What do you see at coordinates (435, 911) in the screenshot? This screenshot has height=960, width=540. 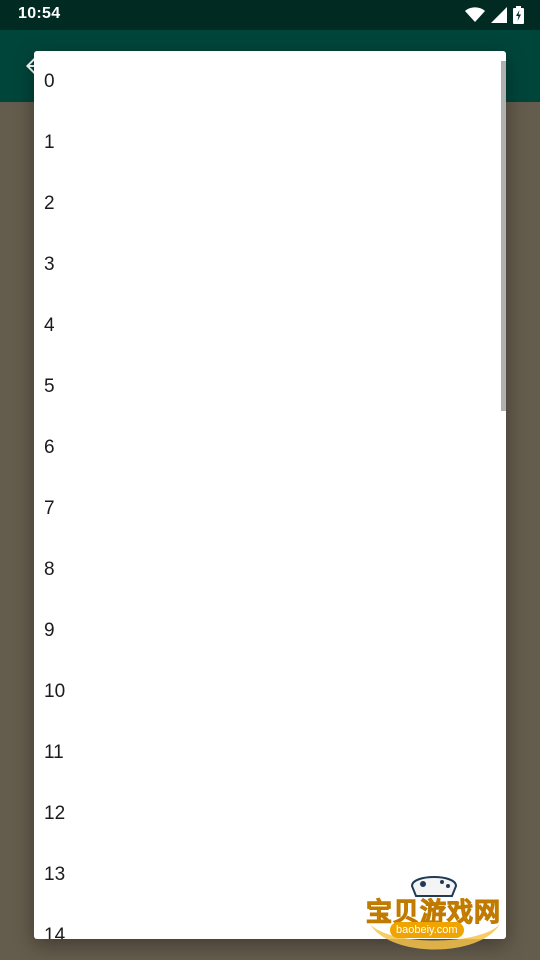 I see `watermark-logo: 宝贝游戏网 baobeiy.com` at bounding box center [435, 911].